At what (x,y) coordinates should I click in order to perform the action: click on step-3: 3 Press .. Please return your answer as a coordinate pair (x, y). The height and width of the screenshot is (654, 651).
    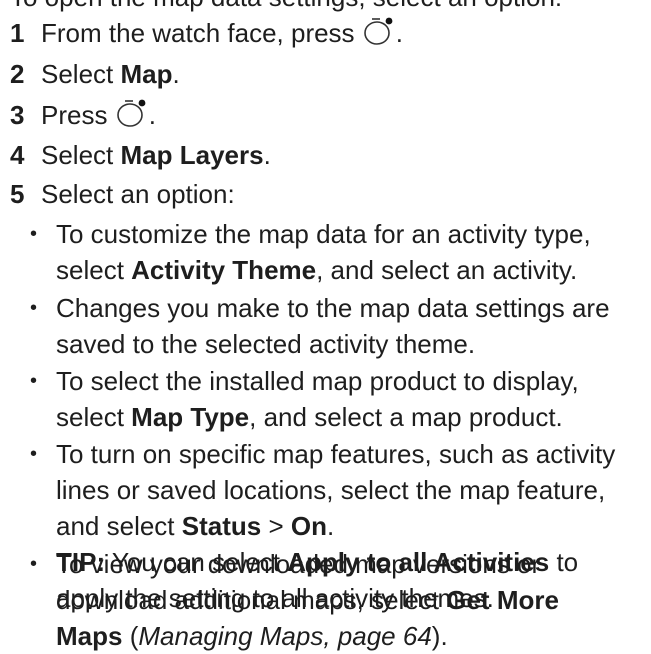
    Looking at the image, I should click on (83, 115).